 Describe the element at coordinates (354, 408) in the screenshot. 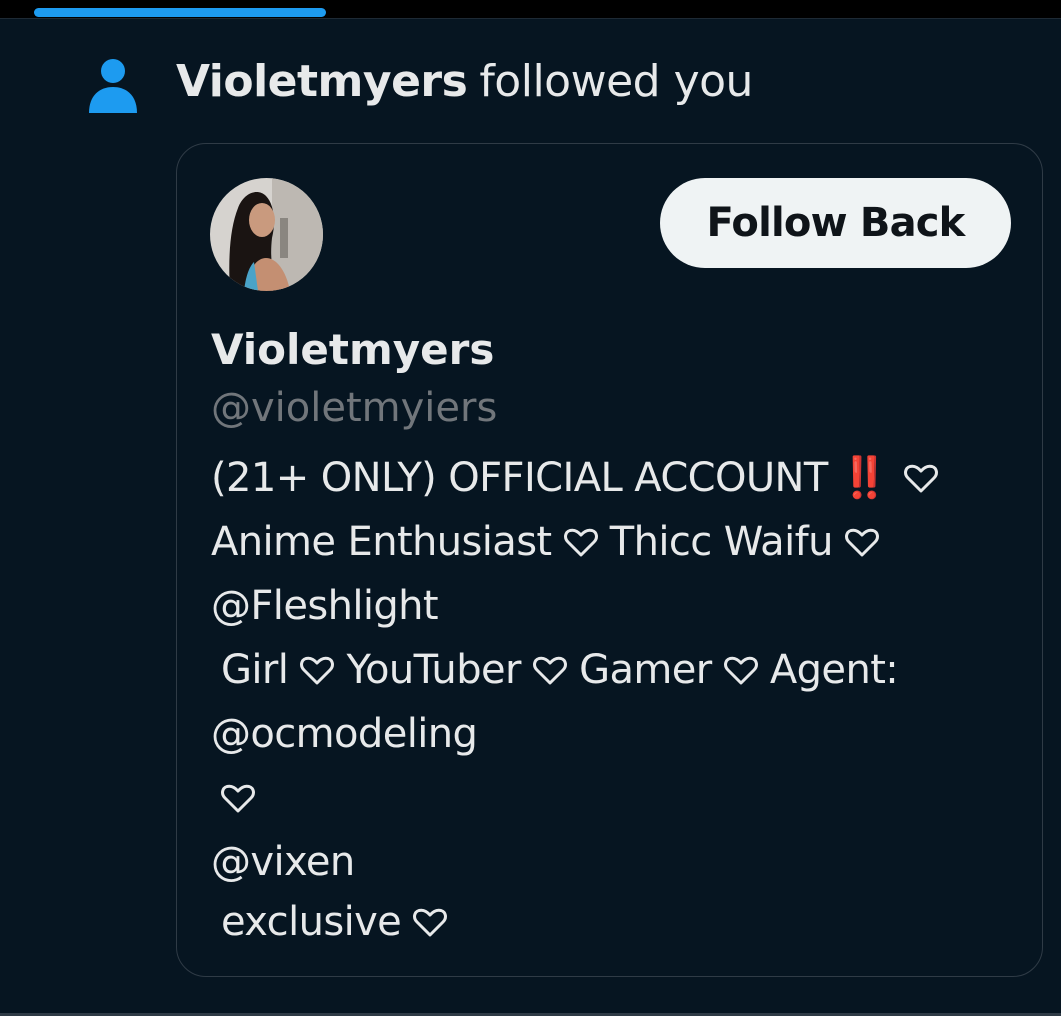

I see `profile-handle: @violetmyiers` at that location.